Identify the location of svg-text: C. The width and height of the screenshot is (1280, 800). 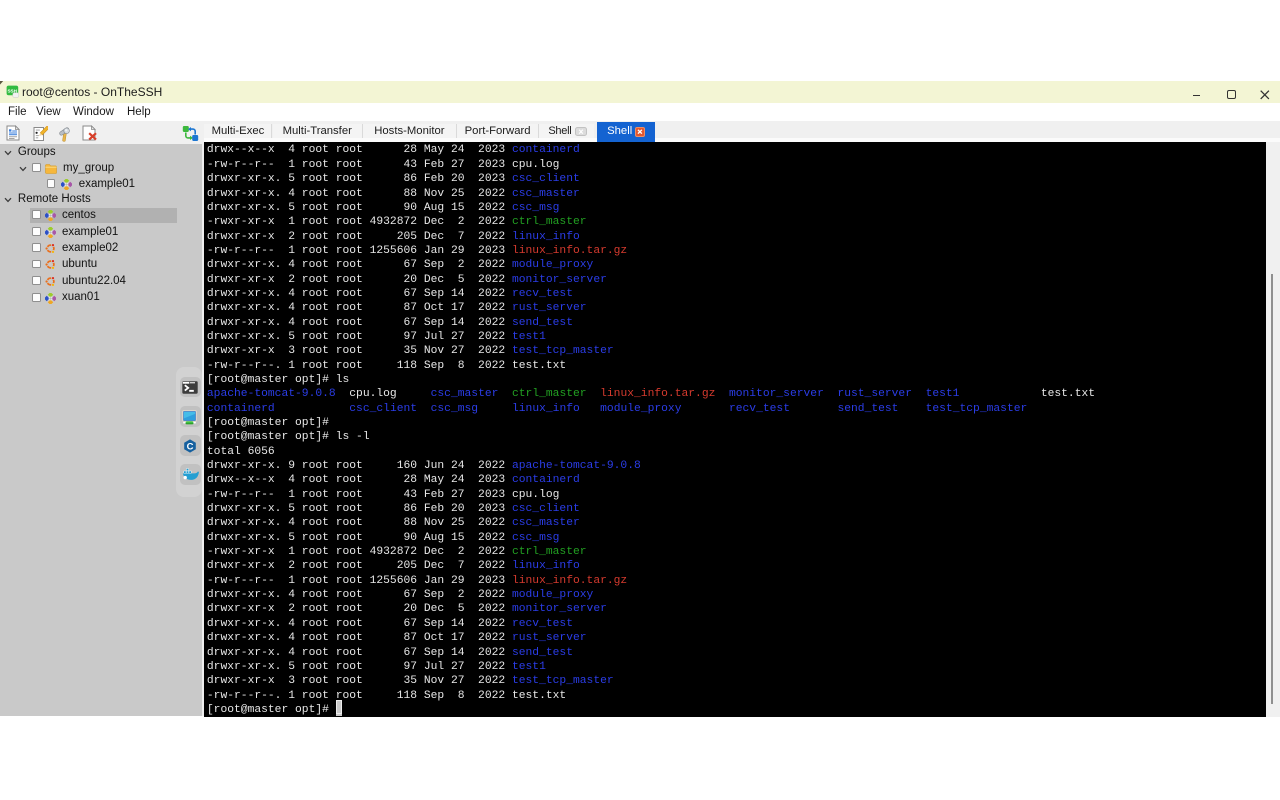
(190, 446).